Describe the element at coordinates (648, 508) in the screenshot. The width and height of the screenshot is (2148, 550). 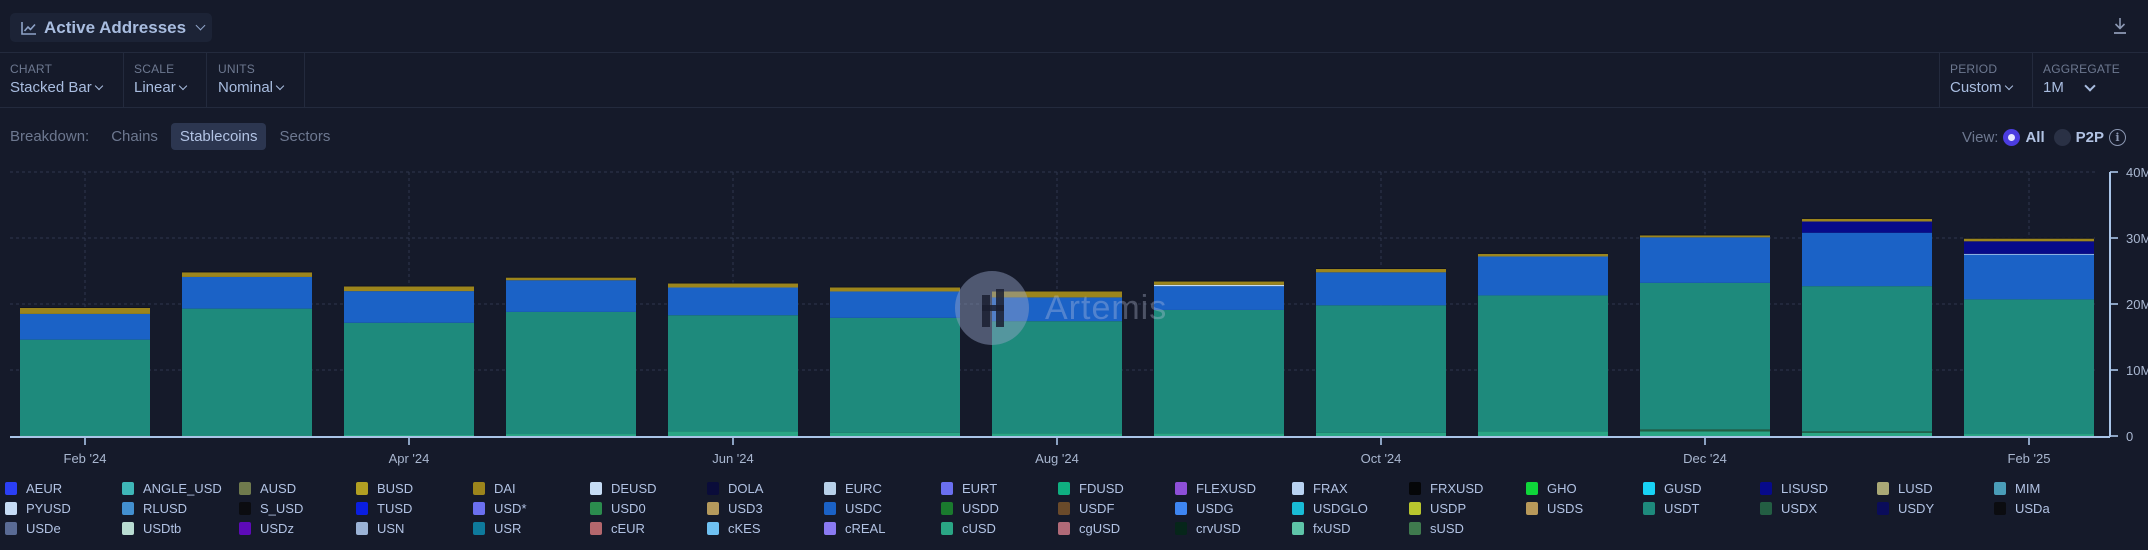
I see `legend-item: USD0` at that location.